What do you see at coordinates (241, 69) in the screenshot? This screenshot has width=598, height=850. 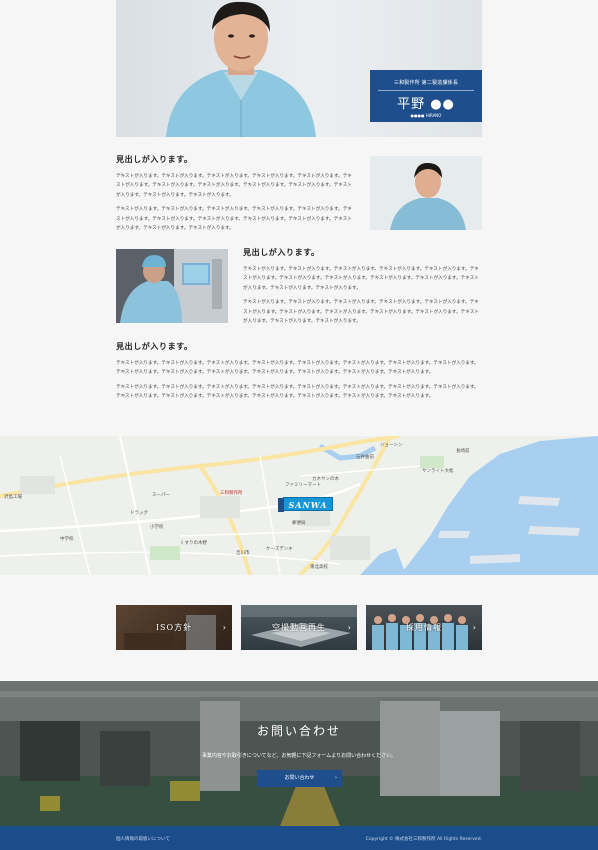 I see `interviewee-photo` at bounding box center [241, 69].